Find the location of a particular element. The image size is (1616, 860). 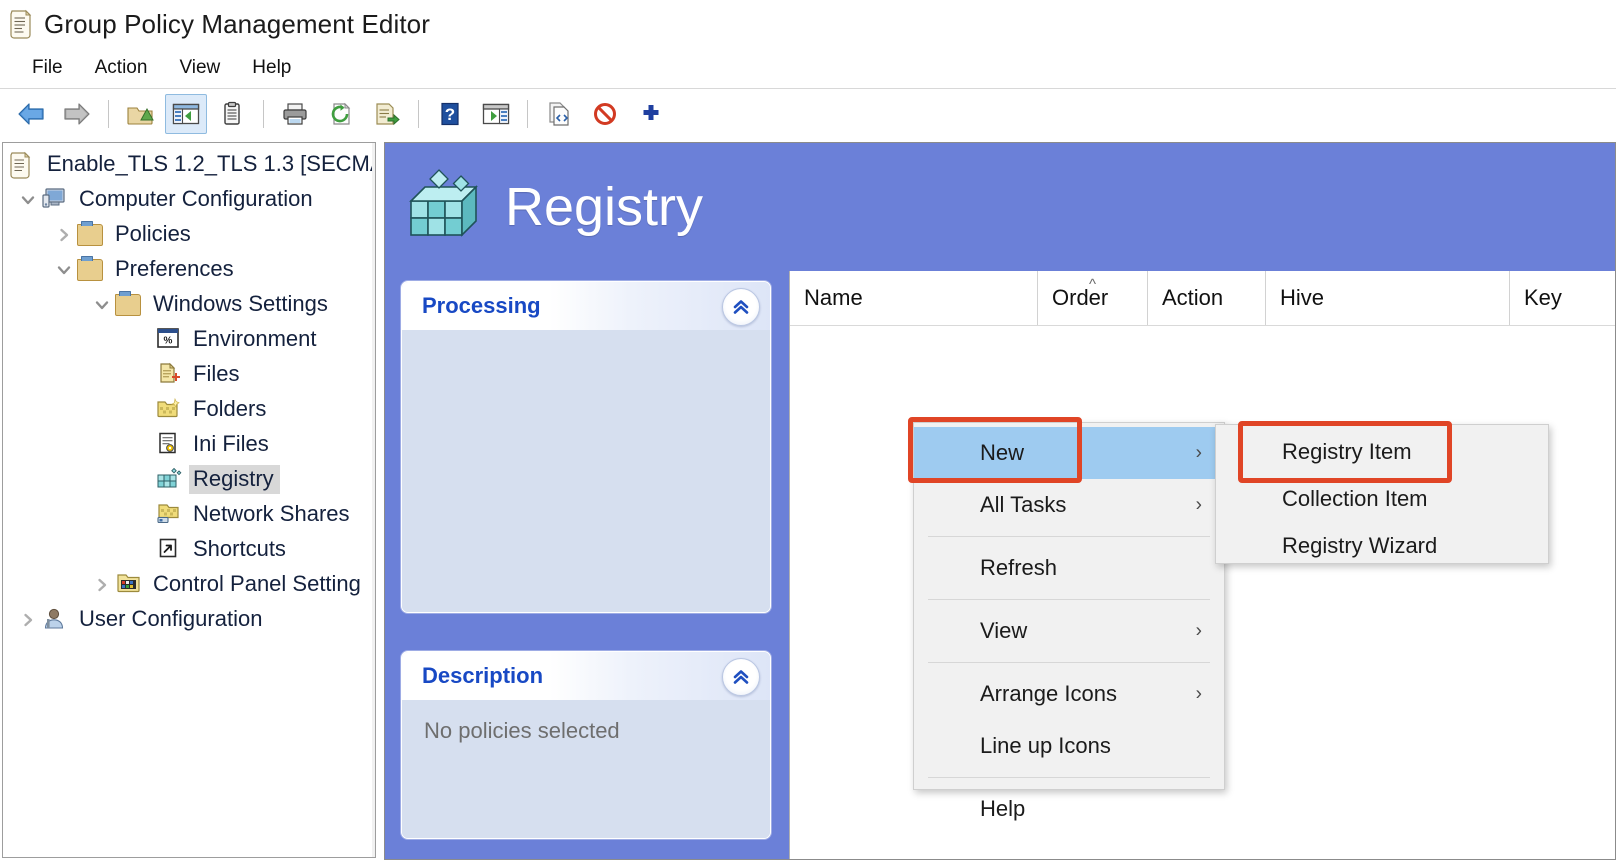

menu-file: File is located at coordinates (47, 68).